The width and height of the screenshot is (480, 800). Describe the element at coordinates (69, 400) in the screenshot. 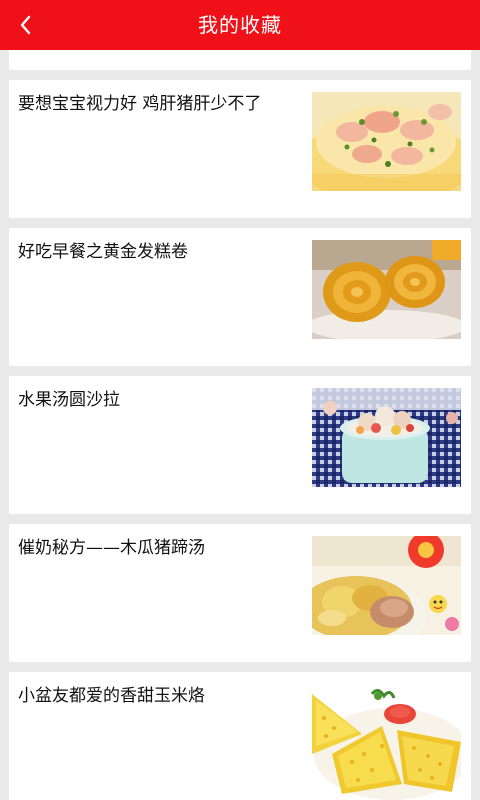

I see `favorite-item-title: 水果汤圆沙拉` at that location.